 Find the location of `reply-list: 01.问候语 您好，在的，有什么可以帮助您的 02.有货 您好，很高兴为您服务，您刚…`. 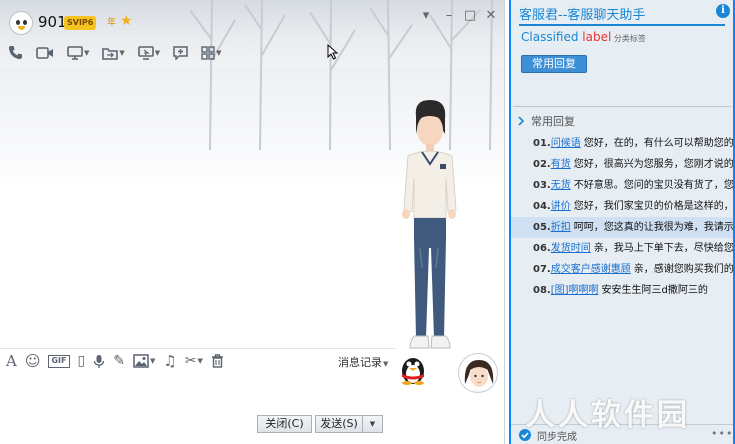

reply-list: 01.问候语 您好，在的，有什么可以帮助您的 02.有货 您好，很高兴为您服务，您刚… is located at coordinates (622, 217).